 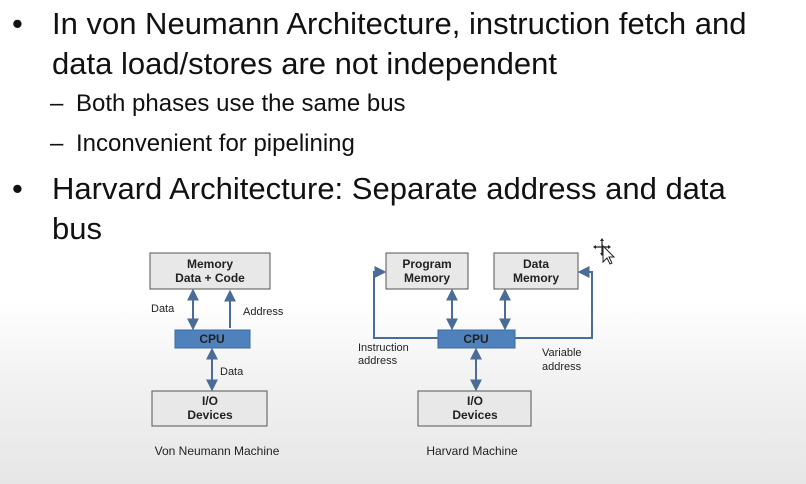 What do you see at coordinates (562, 367) in the screenshot?
I see `variable-address-label-line2: address` at bounding box center [562, 367].